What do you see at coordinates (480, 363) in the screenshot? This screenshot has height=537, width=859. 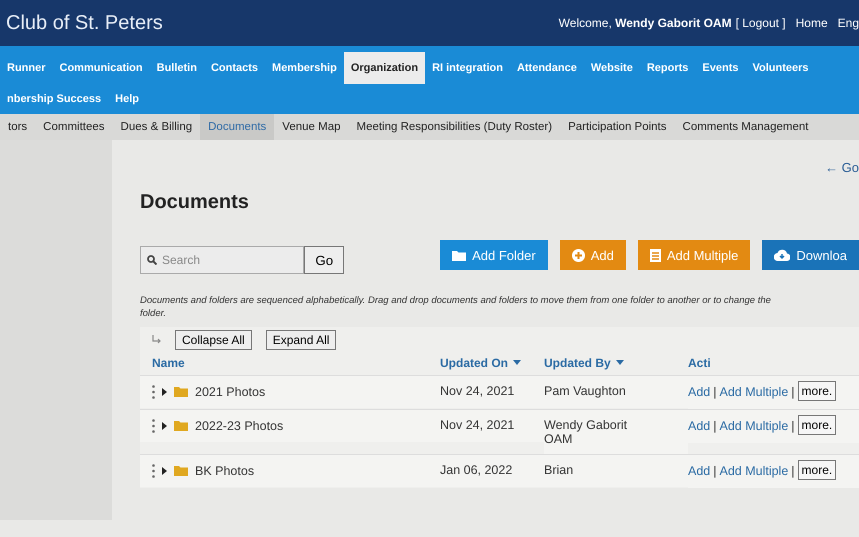 I see `column-header: Updated On` at bounding box center [480, 363].